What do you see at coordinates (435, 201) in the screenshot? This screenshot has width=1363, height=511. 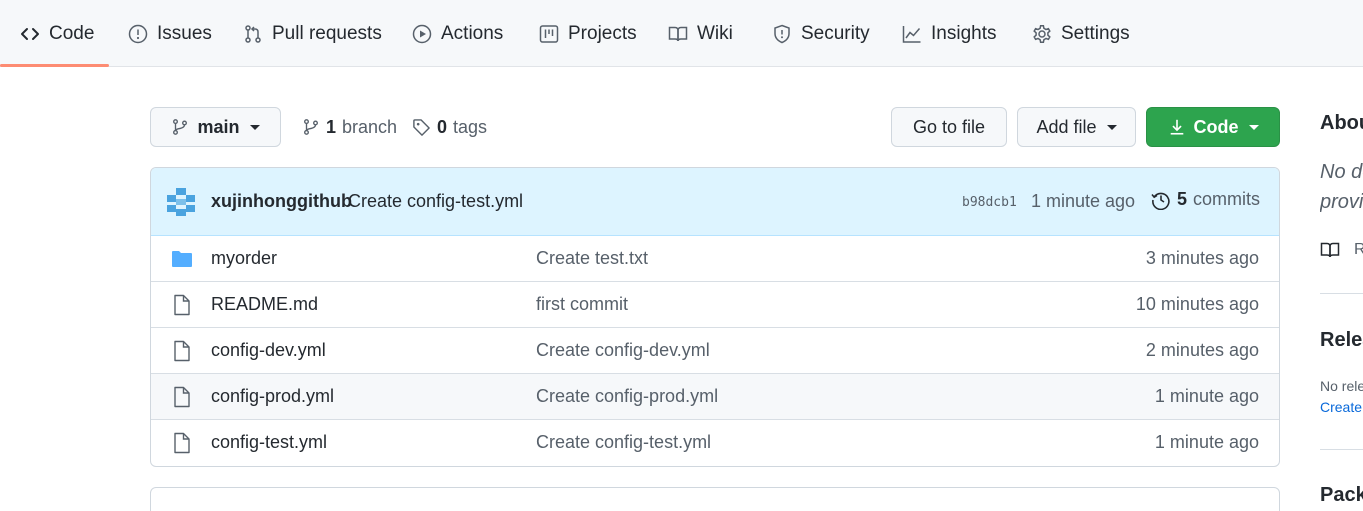 I see `commit-message: Create config-test.yml` at bounding box center [435, 201].